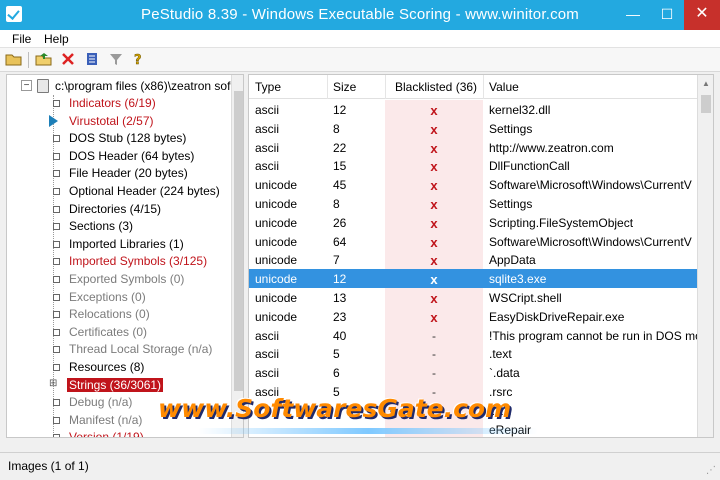  What do you see at coordinates (473, 203) in the screenshot?
I see `table-row: unicode 8 x Settings` at bounding box center [473, 203].